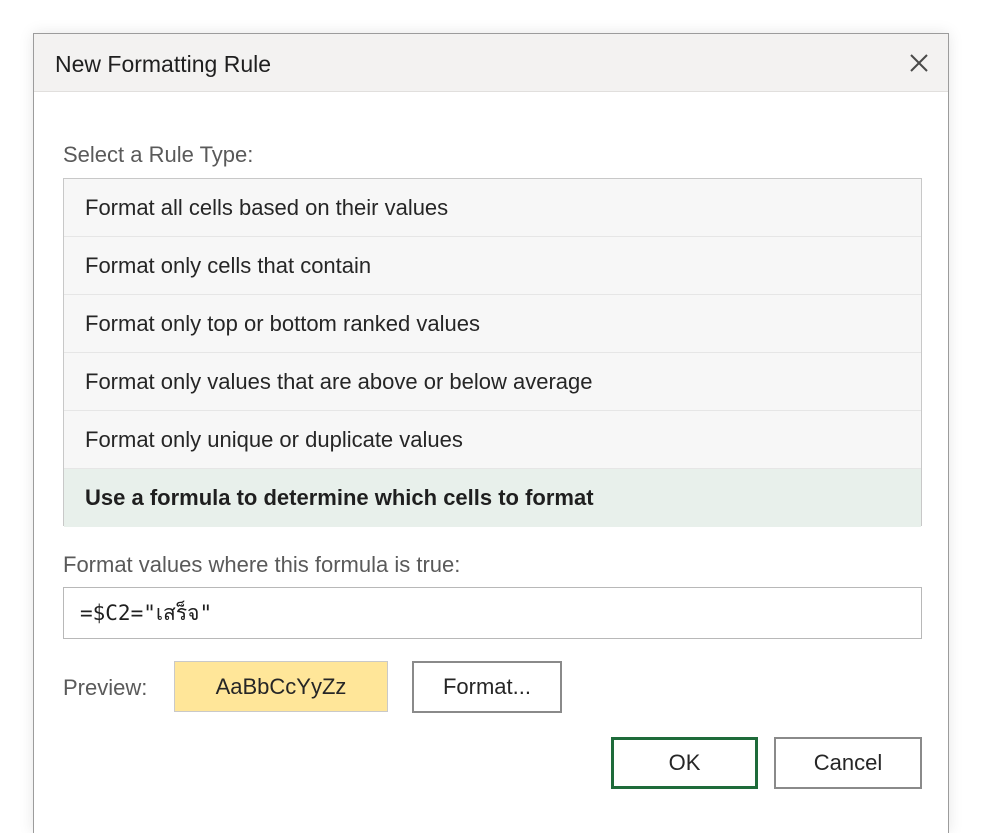 The height and width of the screenshot is (833, 1003). What do you see at coordinates (281, 686) in the screenshot?
I see `preview-sample: AaBbCcYyZz` at bounding box center [281, 686].